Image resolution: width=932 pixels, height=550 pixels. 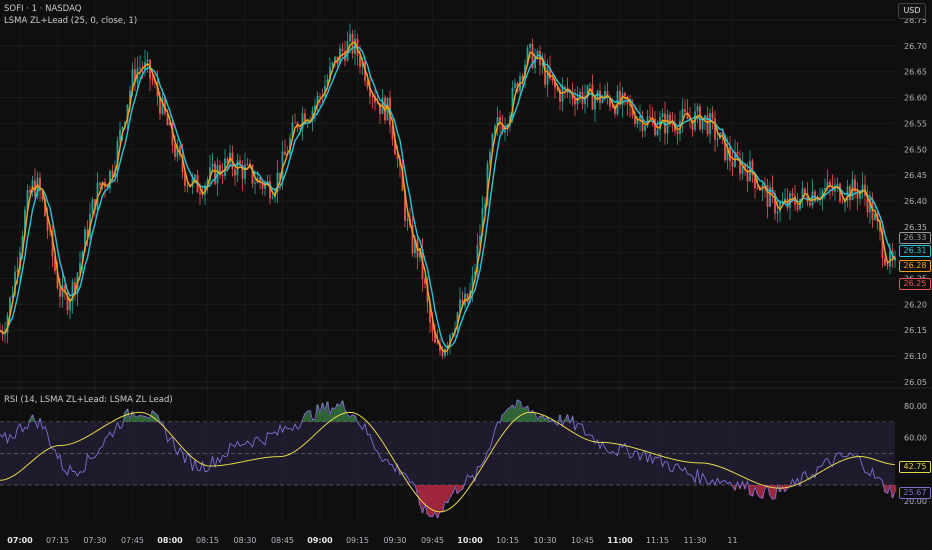 I want to click on x-tick-label: 07:15, so click(x=57, y=540).